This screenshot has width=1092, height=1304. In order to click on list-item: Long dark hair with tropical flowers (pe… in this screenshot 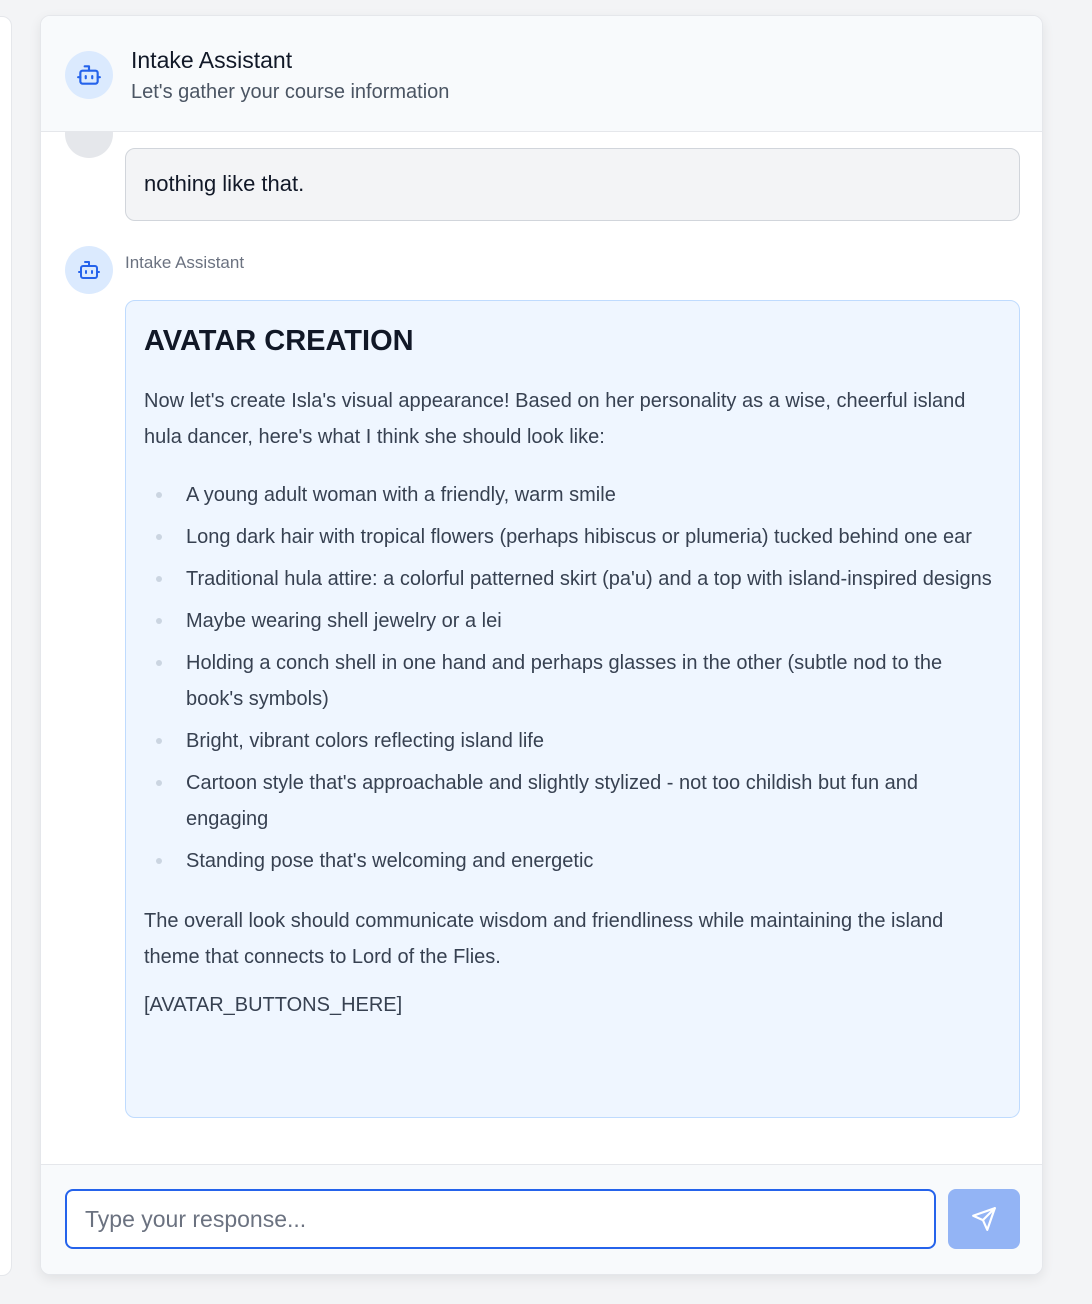, I will do `click(572, 537)`.